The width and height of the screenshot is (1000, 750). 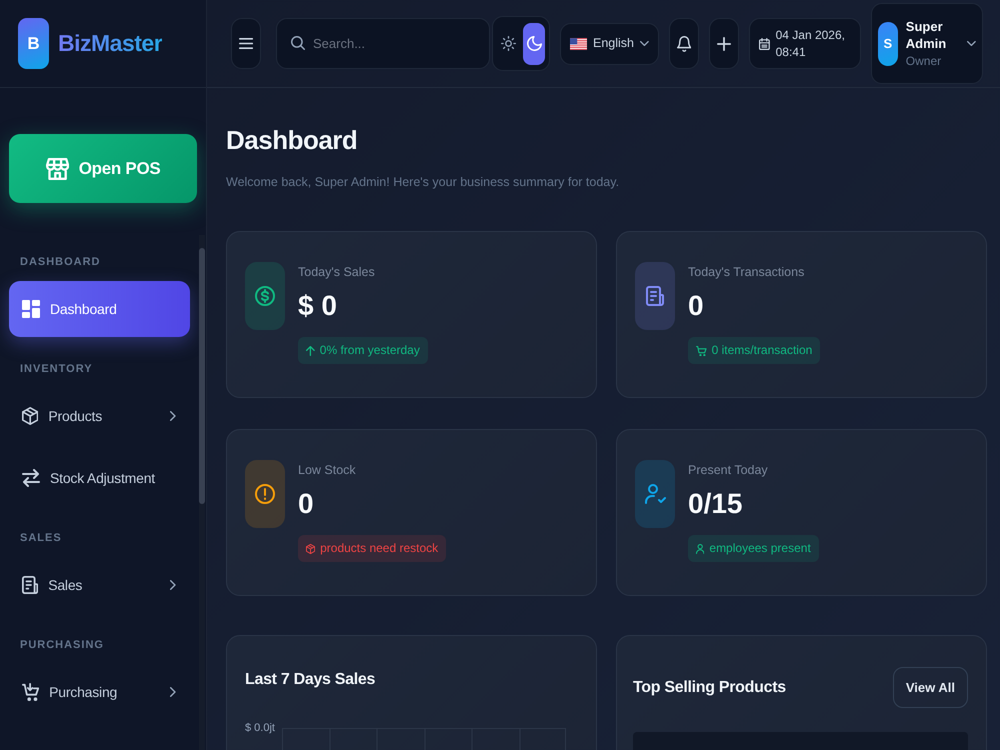 What do you see at coordinates (508, 43) in the screenshot?
I see `sun-icon` at bounding box center [508, 43].